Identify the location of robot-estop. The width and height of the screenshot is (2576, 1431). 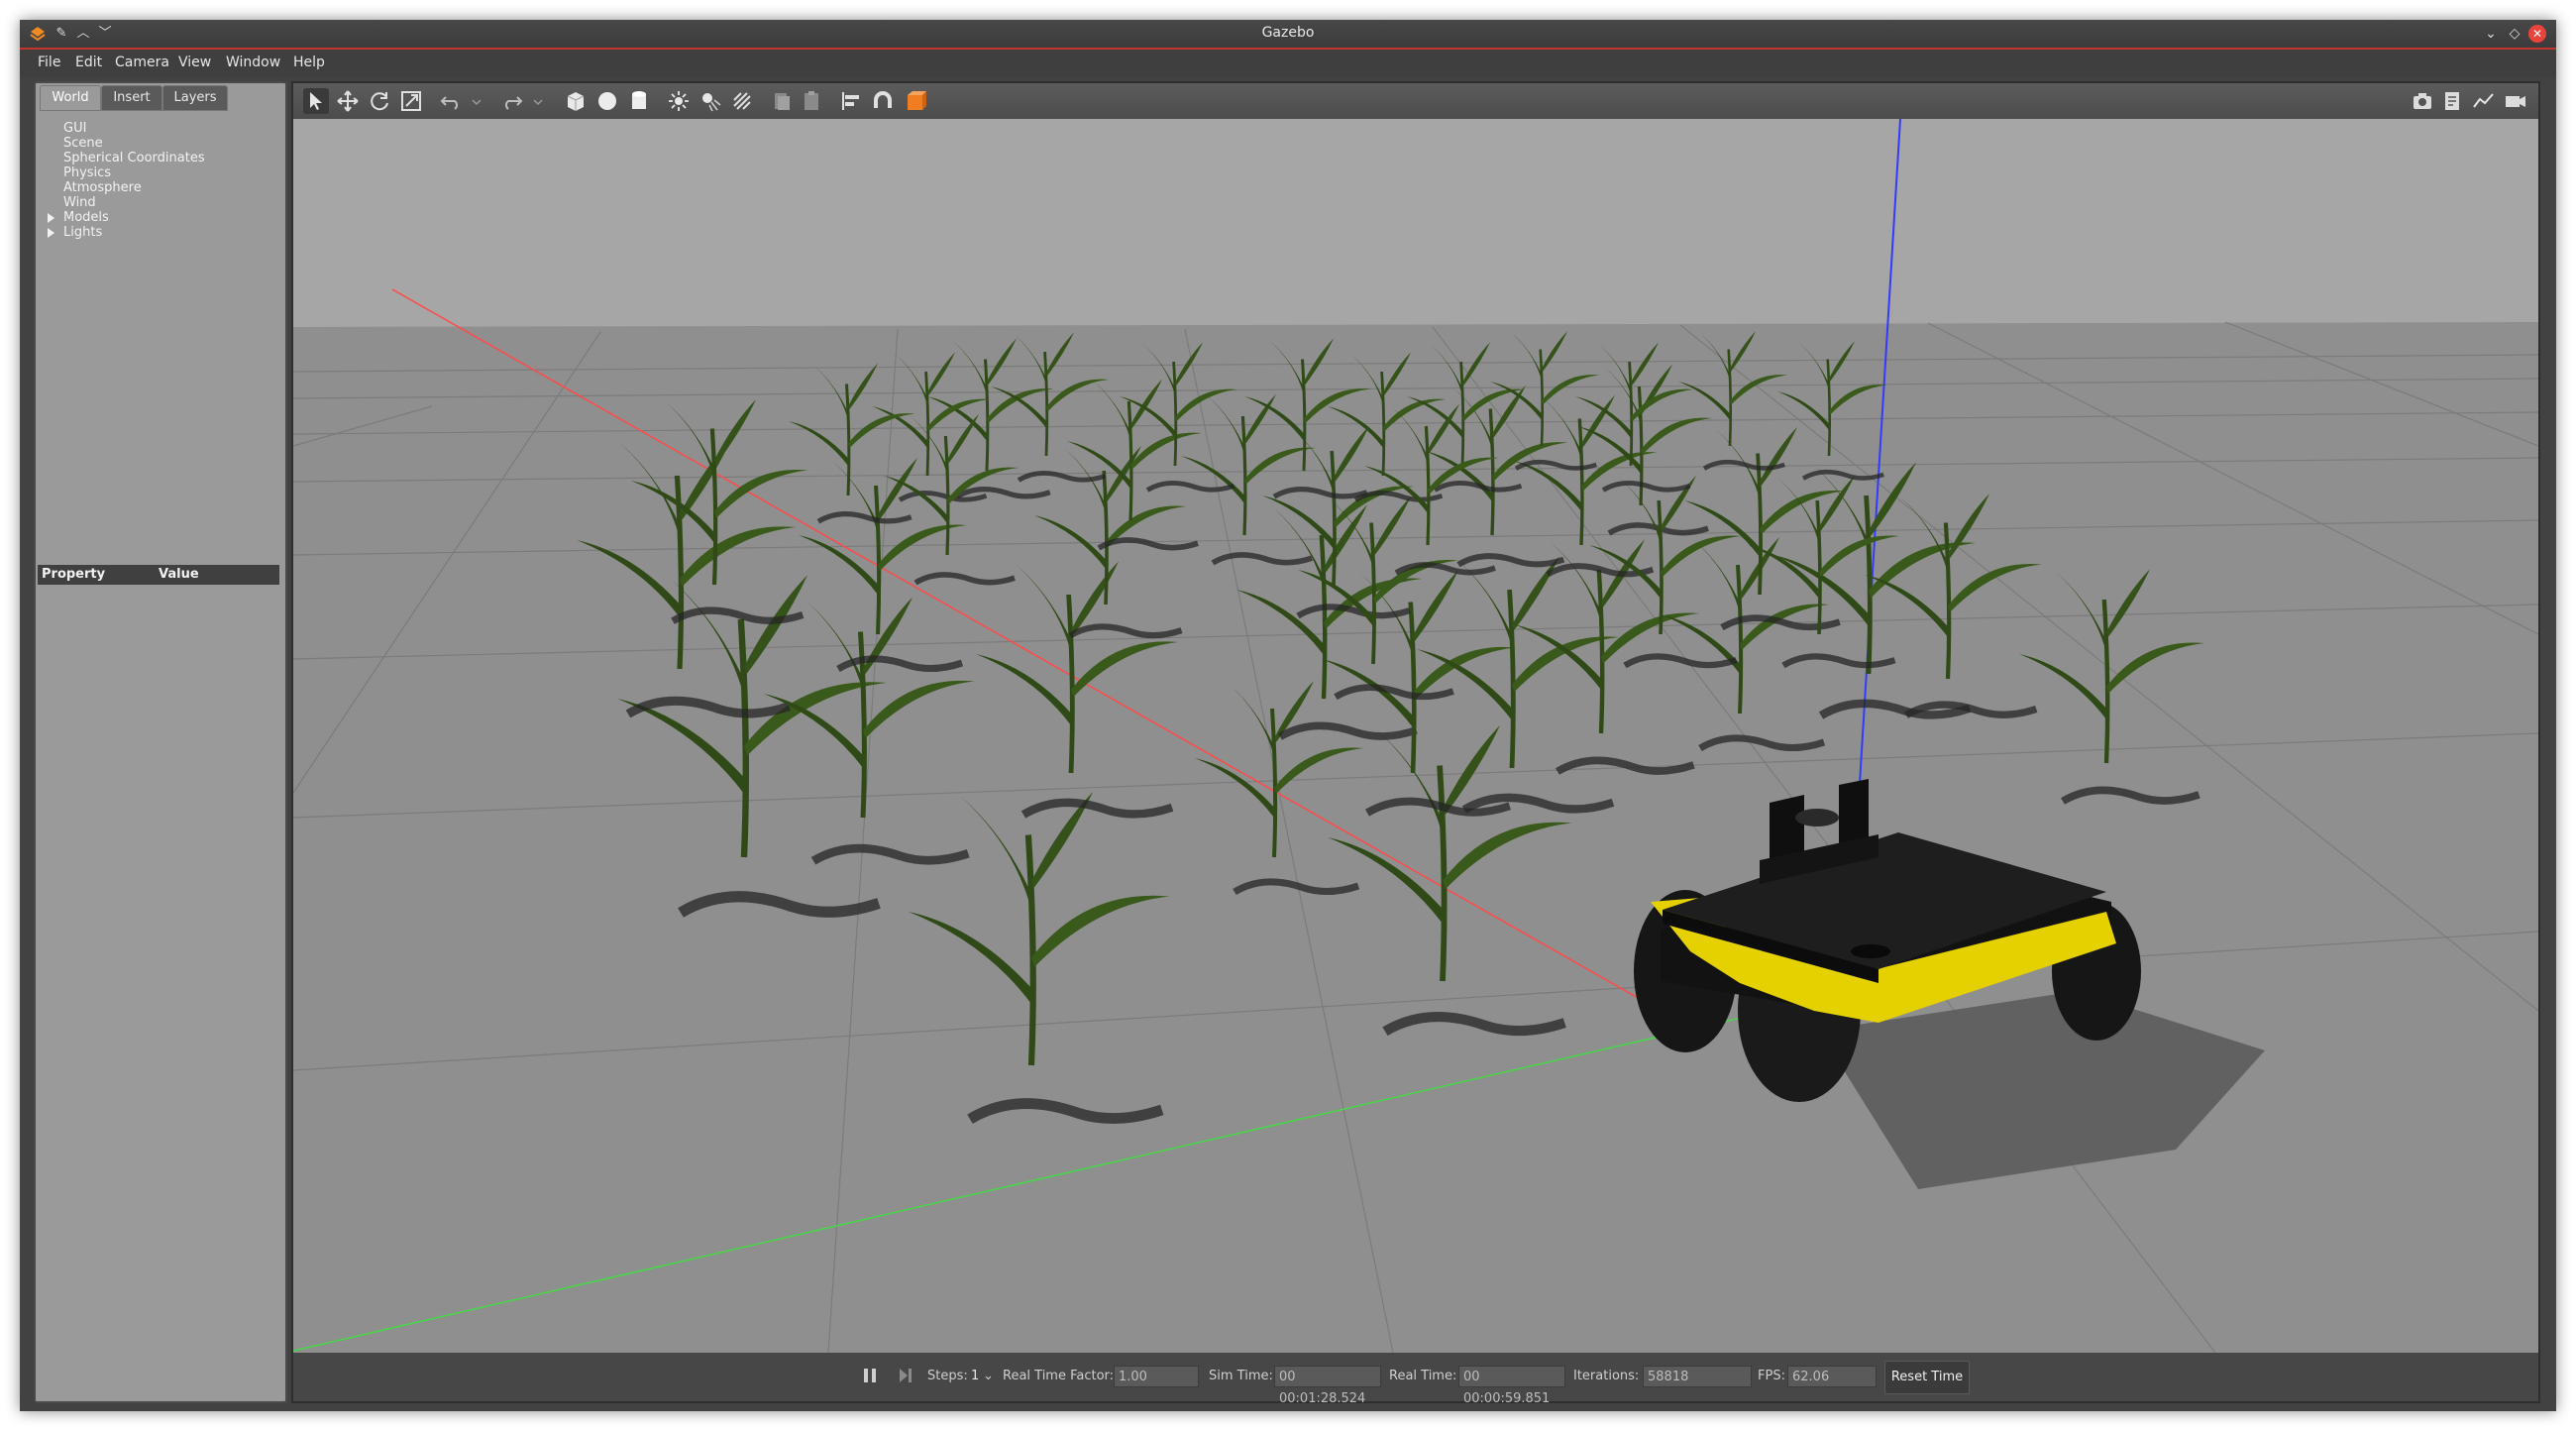
(1870, 951).